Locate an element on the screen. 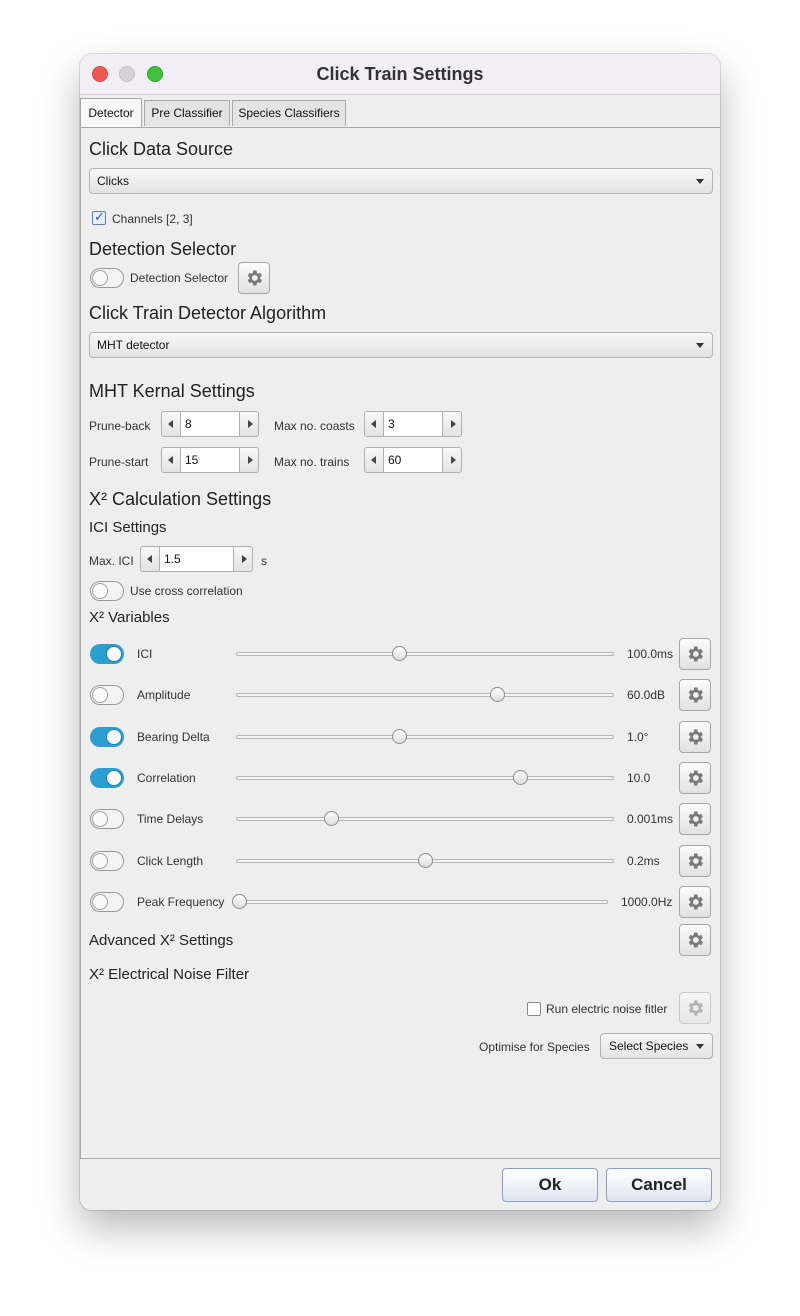 The width and height of the screenshot is (800, 1316). ok-button: Ok is located at coordinates (550, 1185).